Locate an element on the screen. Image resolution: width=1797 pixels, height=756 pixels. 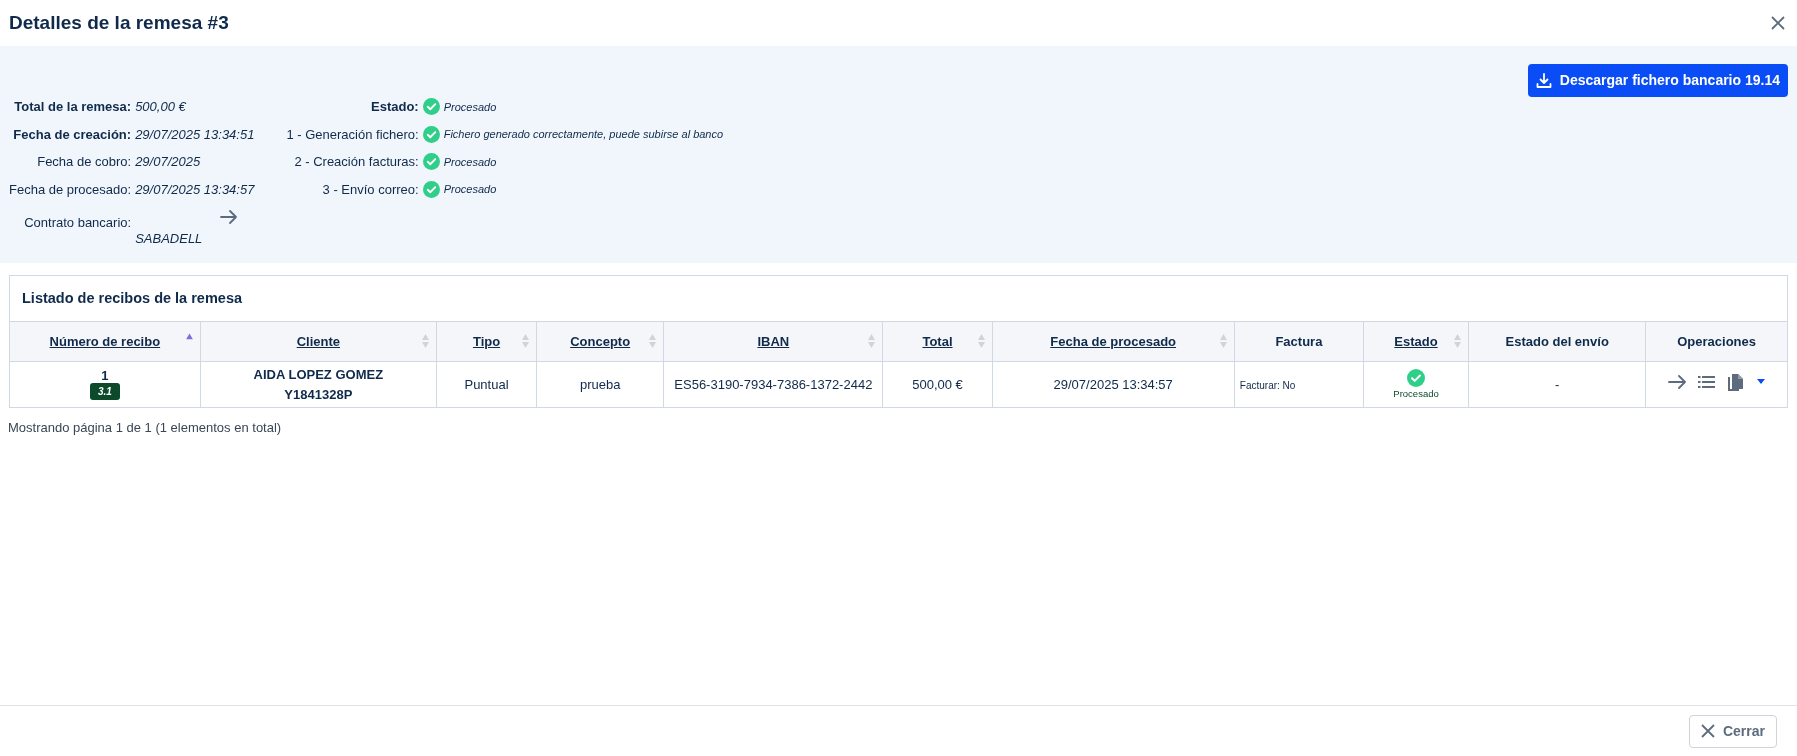
column-header: Total is located at coordinates (937, 341).